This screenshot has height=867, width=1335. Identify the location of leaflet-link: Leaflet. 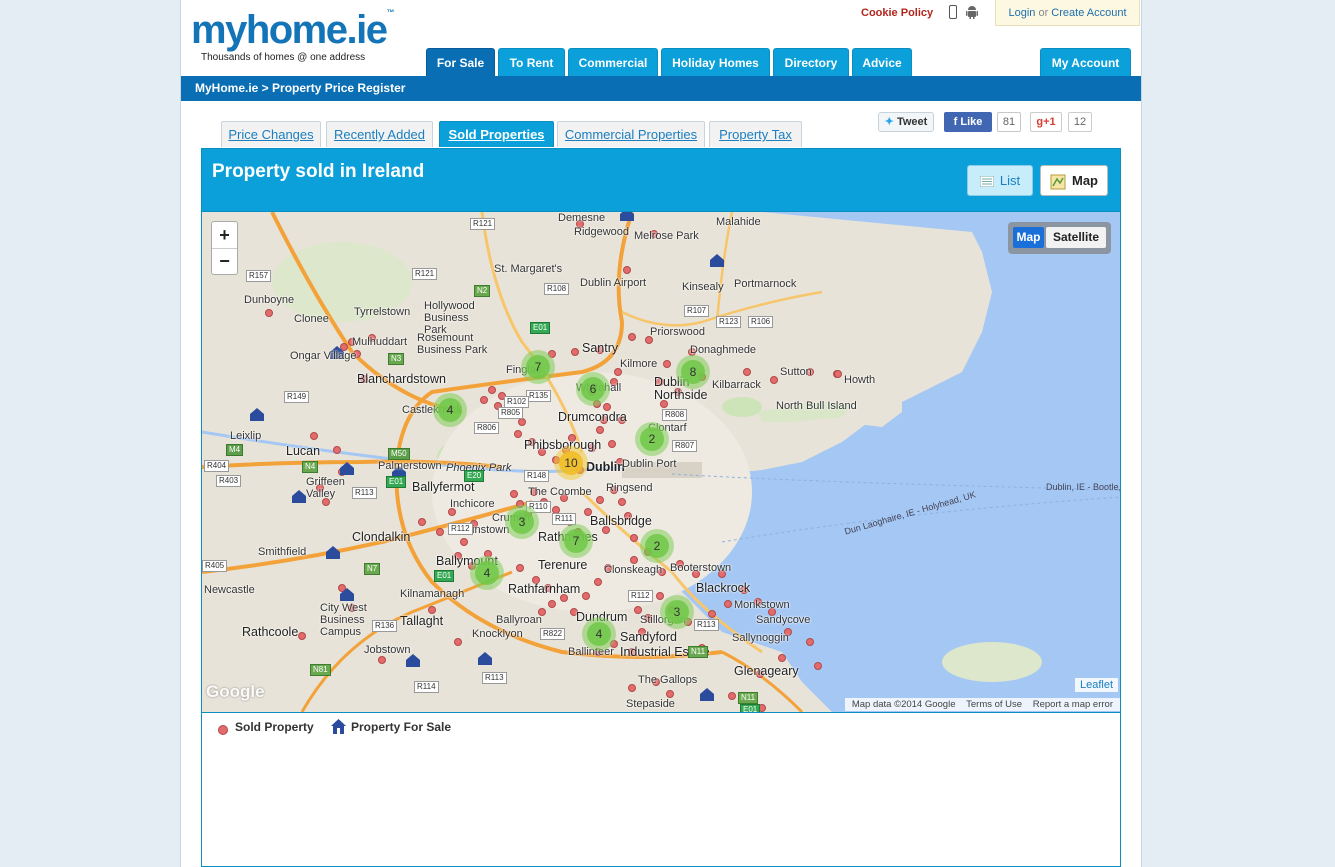
(1096, 685).